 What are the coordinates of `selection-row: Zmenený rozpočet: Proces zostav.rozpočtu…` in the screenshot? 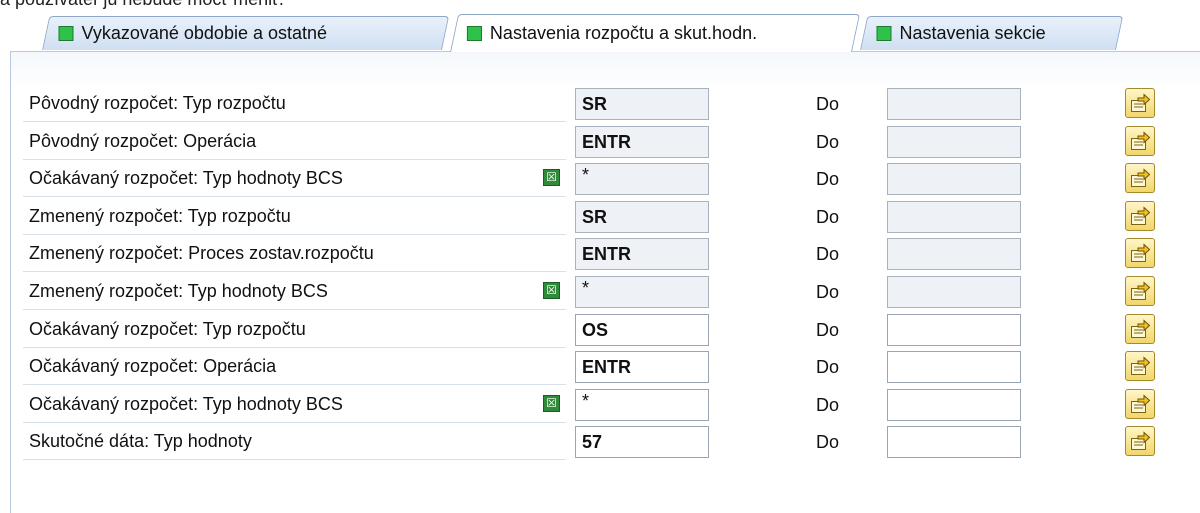 It's located at (605, 254).